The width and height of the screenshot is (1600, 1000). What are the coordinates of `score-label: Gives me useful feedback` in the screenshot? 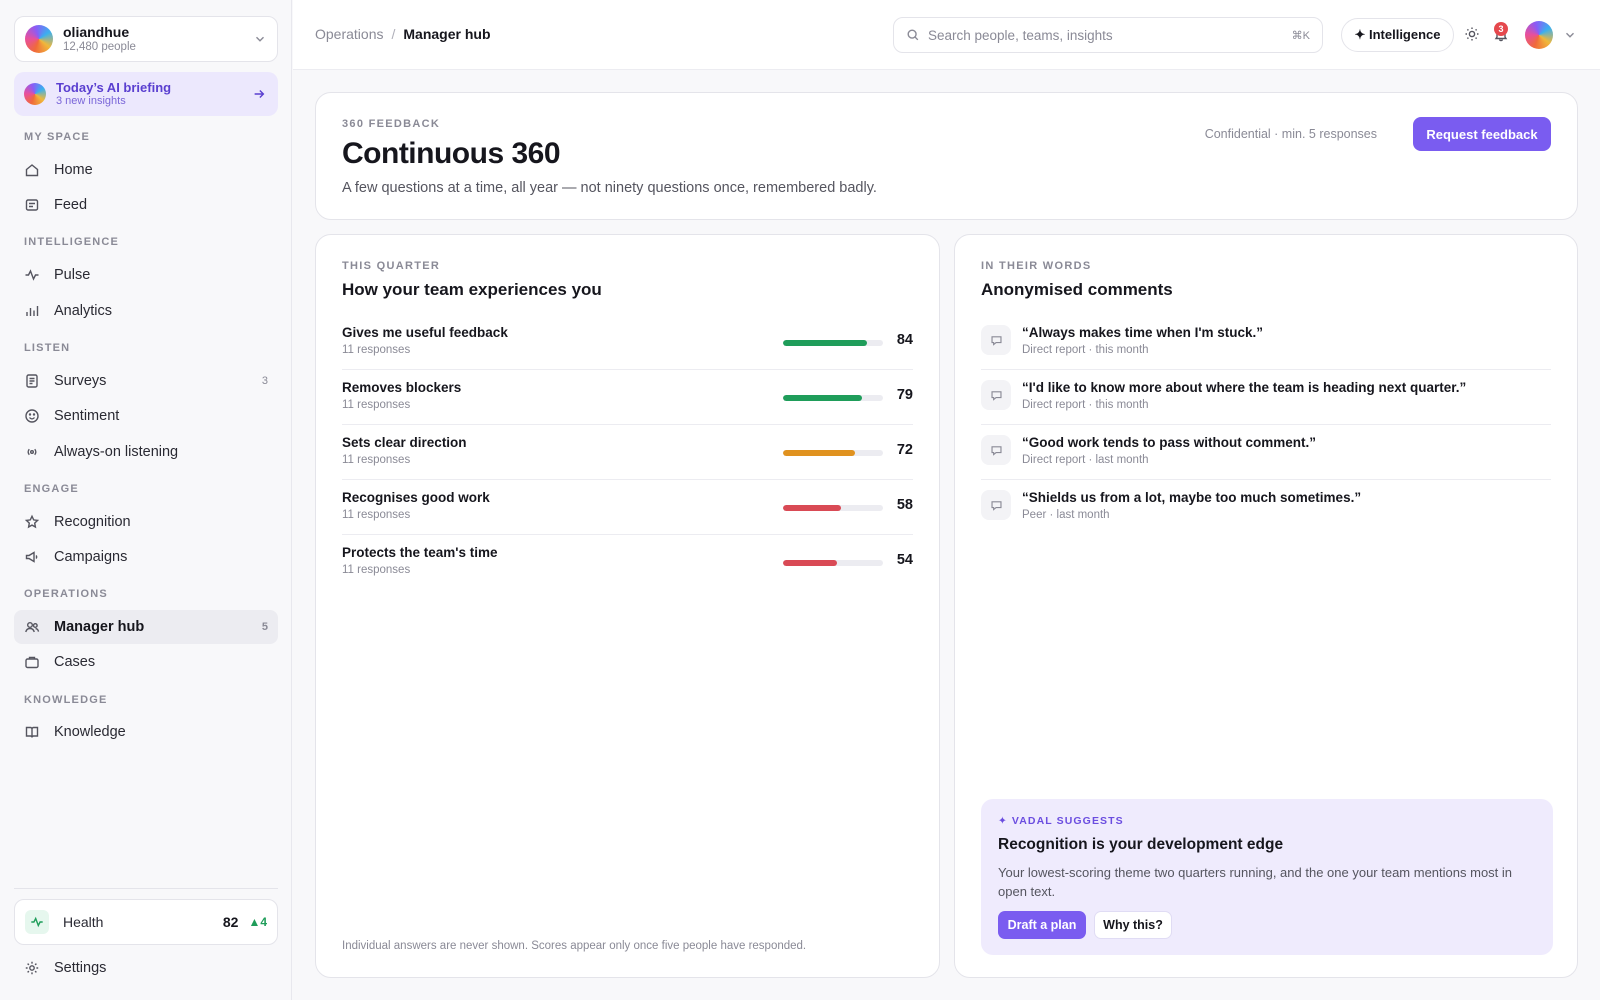 It's located at (425, 332).